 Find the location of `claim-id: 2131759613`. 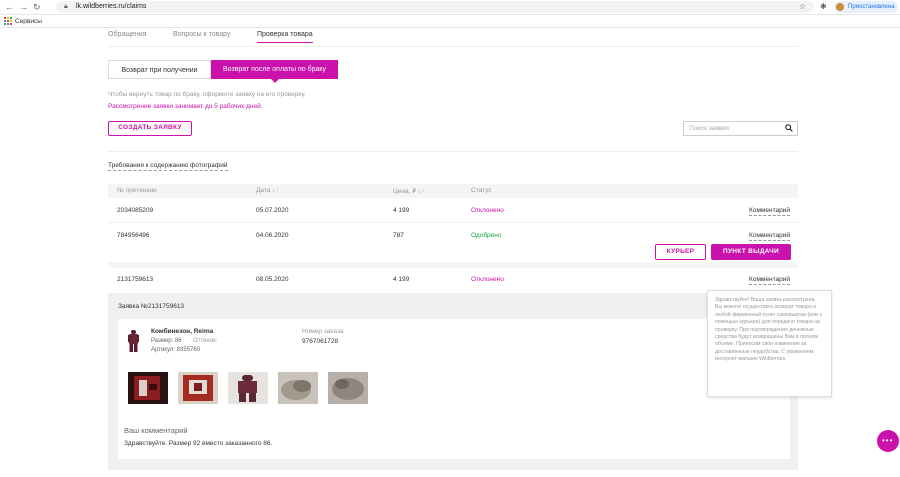

claim-id: 2131759613 is located at coordinates (135, 279).